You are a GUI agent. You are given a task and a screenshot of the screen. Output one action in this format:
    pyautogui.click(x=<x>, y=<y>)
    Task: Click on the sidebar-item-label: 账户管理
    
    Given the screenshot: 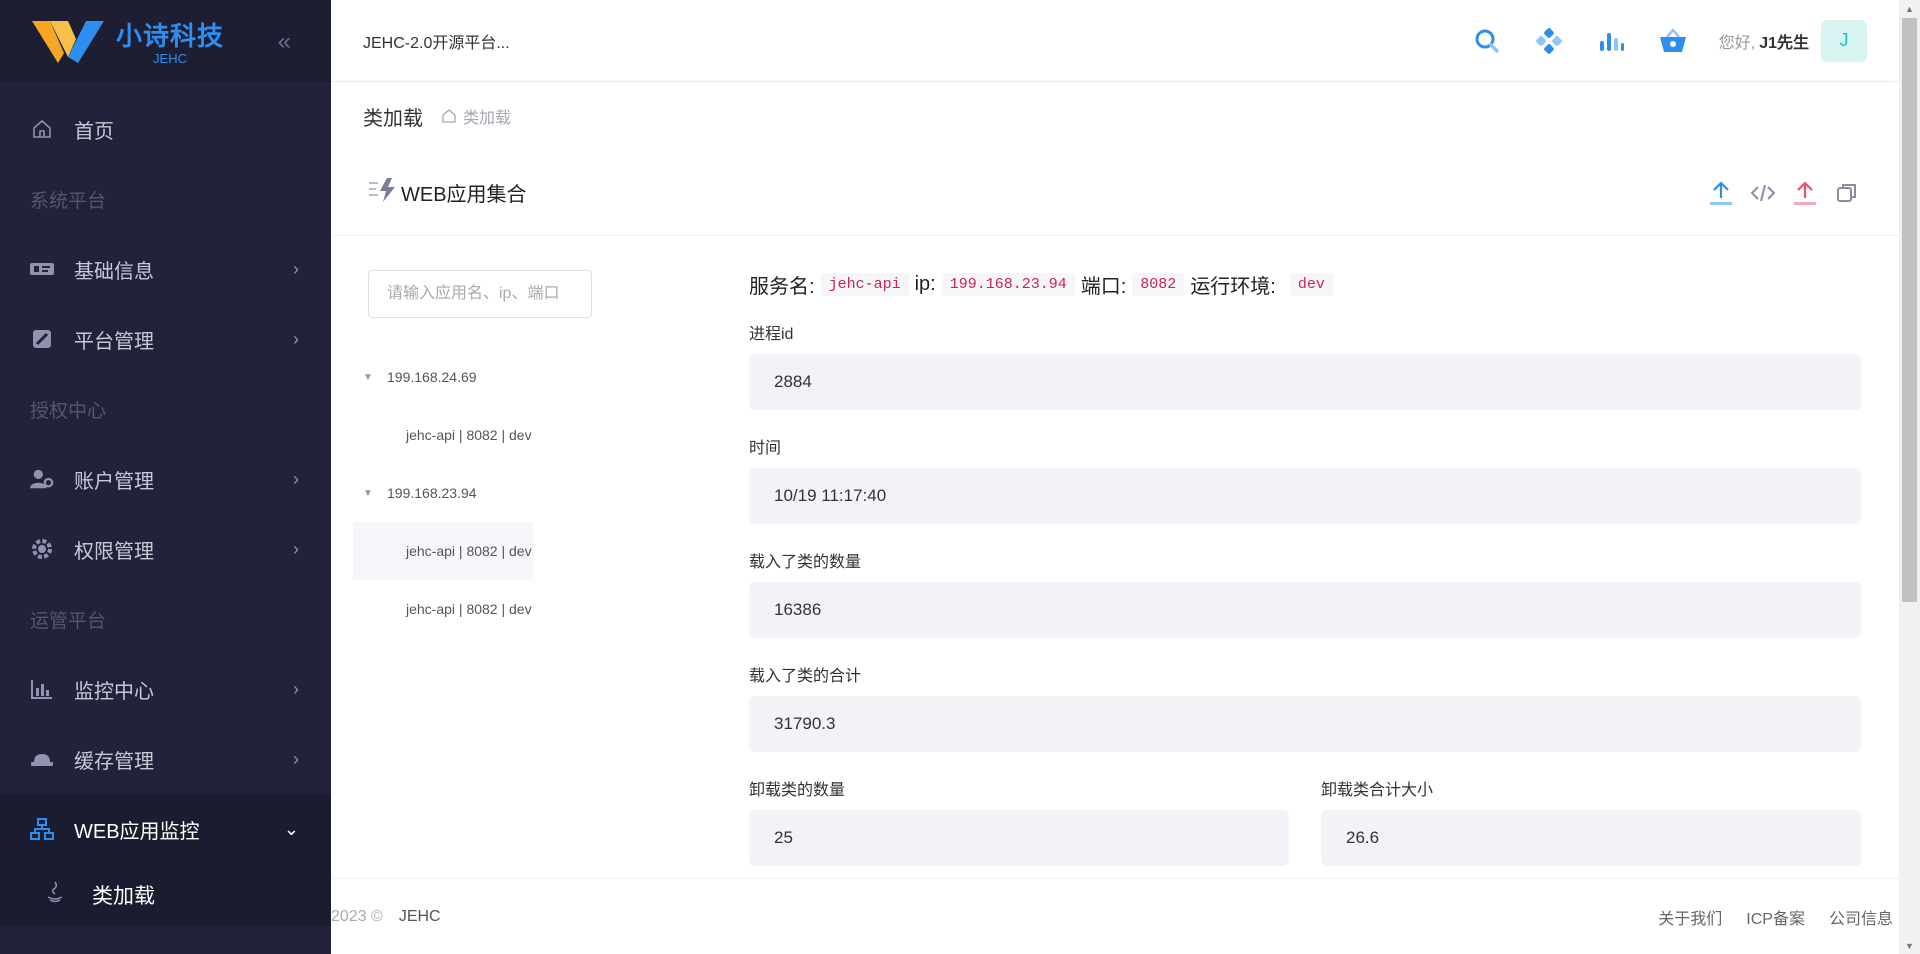 What is the action you would take?
    pyautogui.click(x=114, y=481)
    